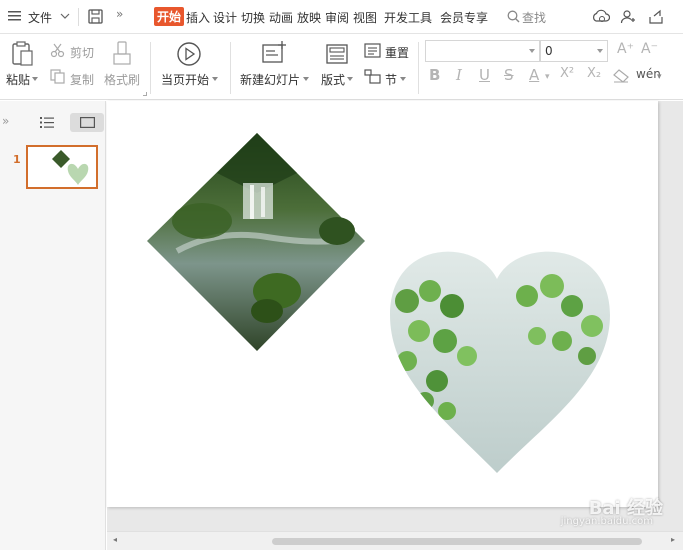 This screenshot has height=550, width=683. What do you see at coordinates (606, 521) in the screenshot?
I see `baidu-jingyan-url: jingyan.baidu.com` at bounding box center [606, 521].